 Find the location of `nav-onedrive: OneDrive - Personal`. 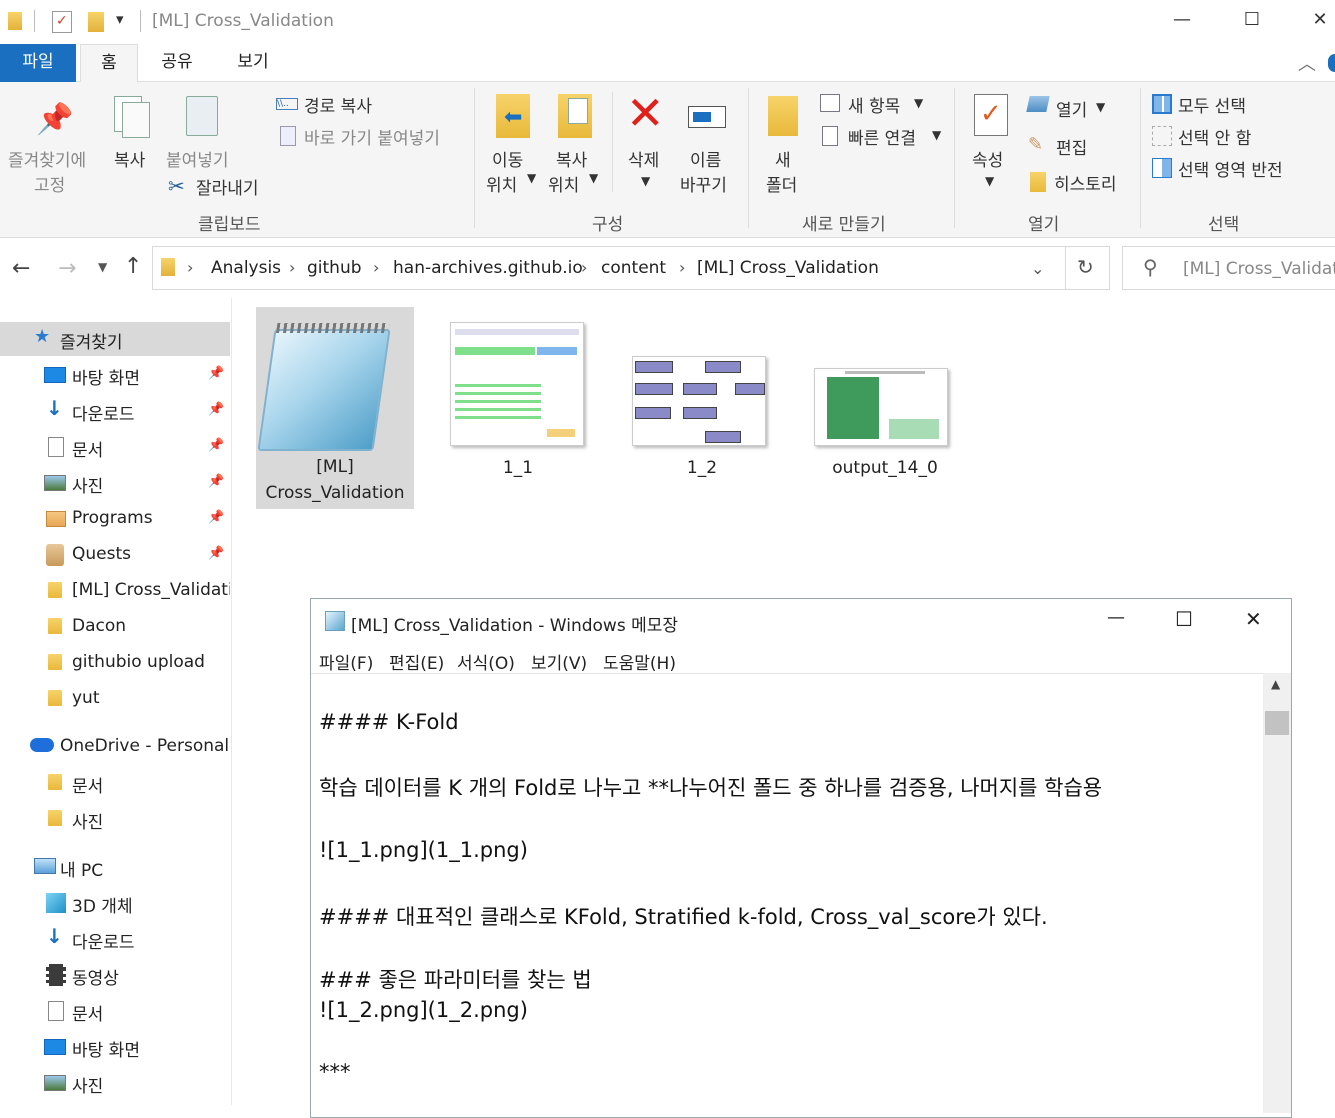

nav-onedrive: OneDrive - Personal is located at coordinates (115, 747).